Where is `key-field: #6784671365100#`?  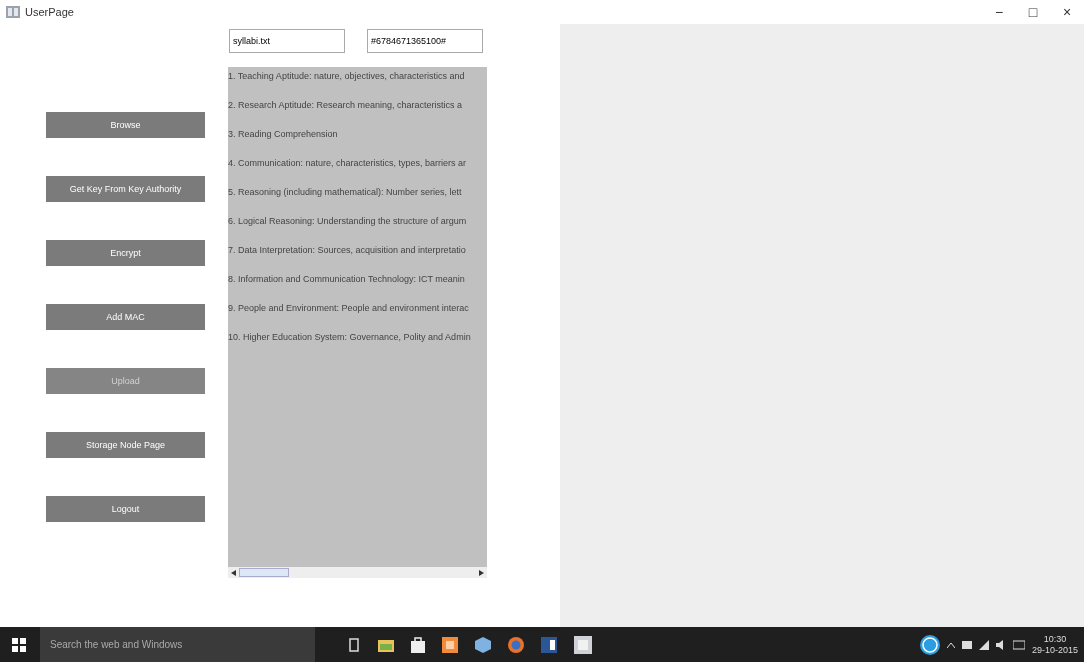
key-field: #6784671365100# is located at coordinates (425, 41).